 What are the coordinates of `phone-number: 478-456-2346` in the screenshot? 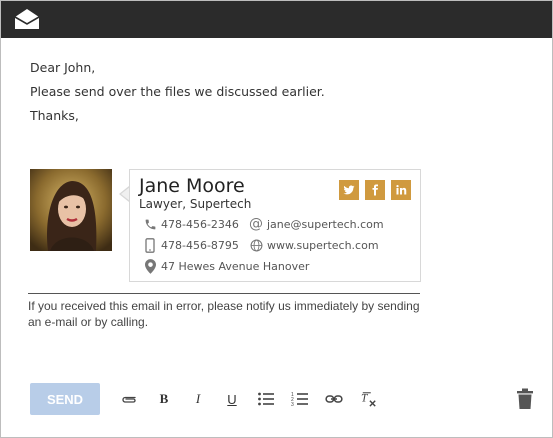 It's located at (200, 224).